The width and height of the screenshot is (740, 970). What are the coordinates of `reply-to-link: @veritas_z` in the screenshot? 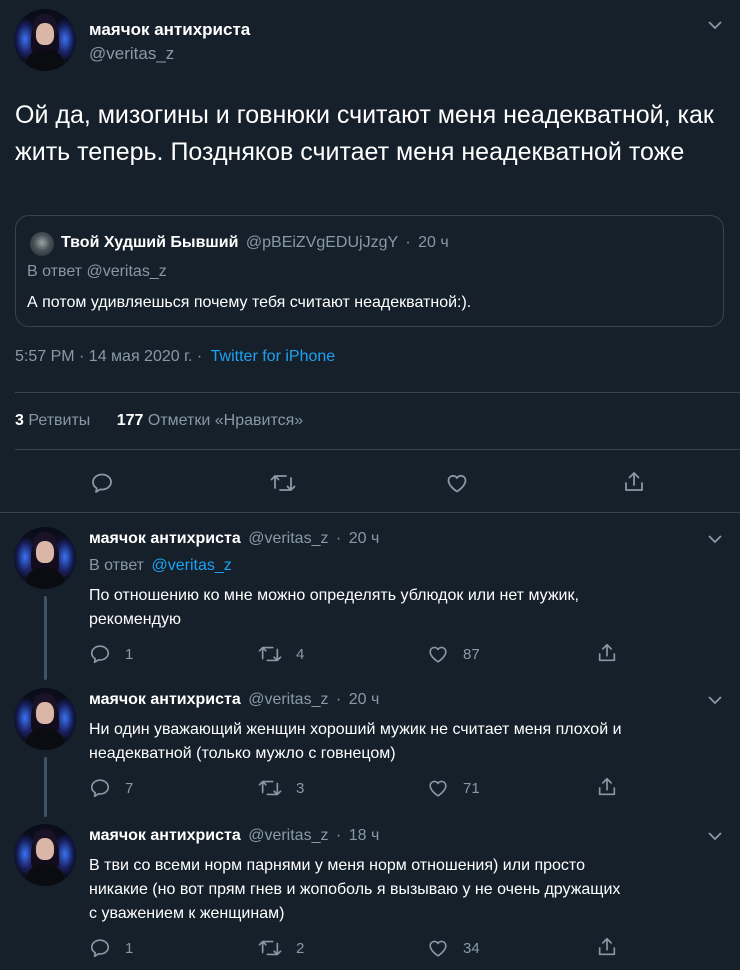 It's located at (191, 565).